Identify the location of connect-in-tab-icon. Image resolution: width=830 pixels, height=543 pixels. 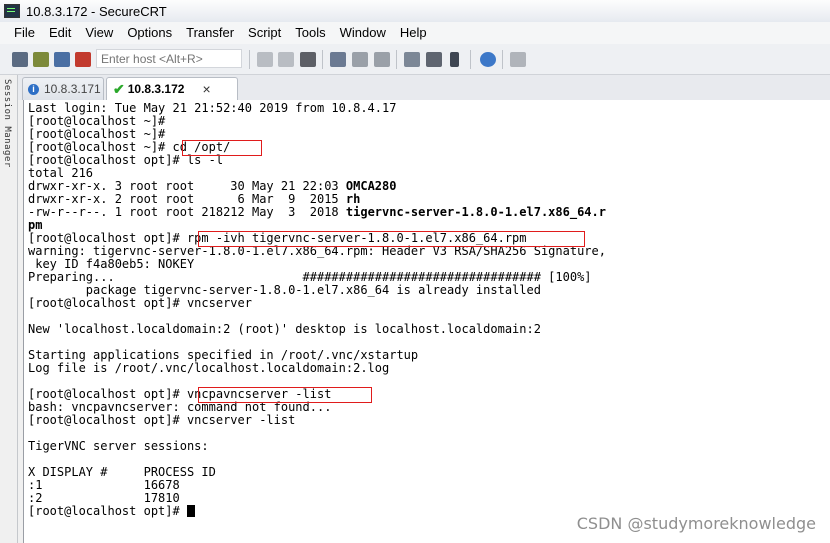
(62, 59).